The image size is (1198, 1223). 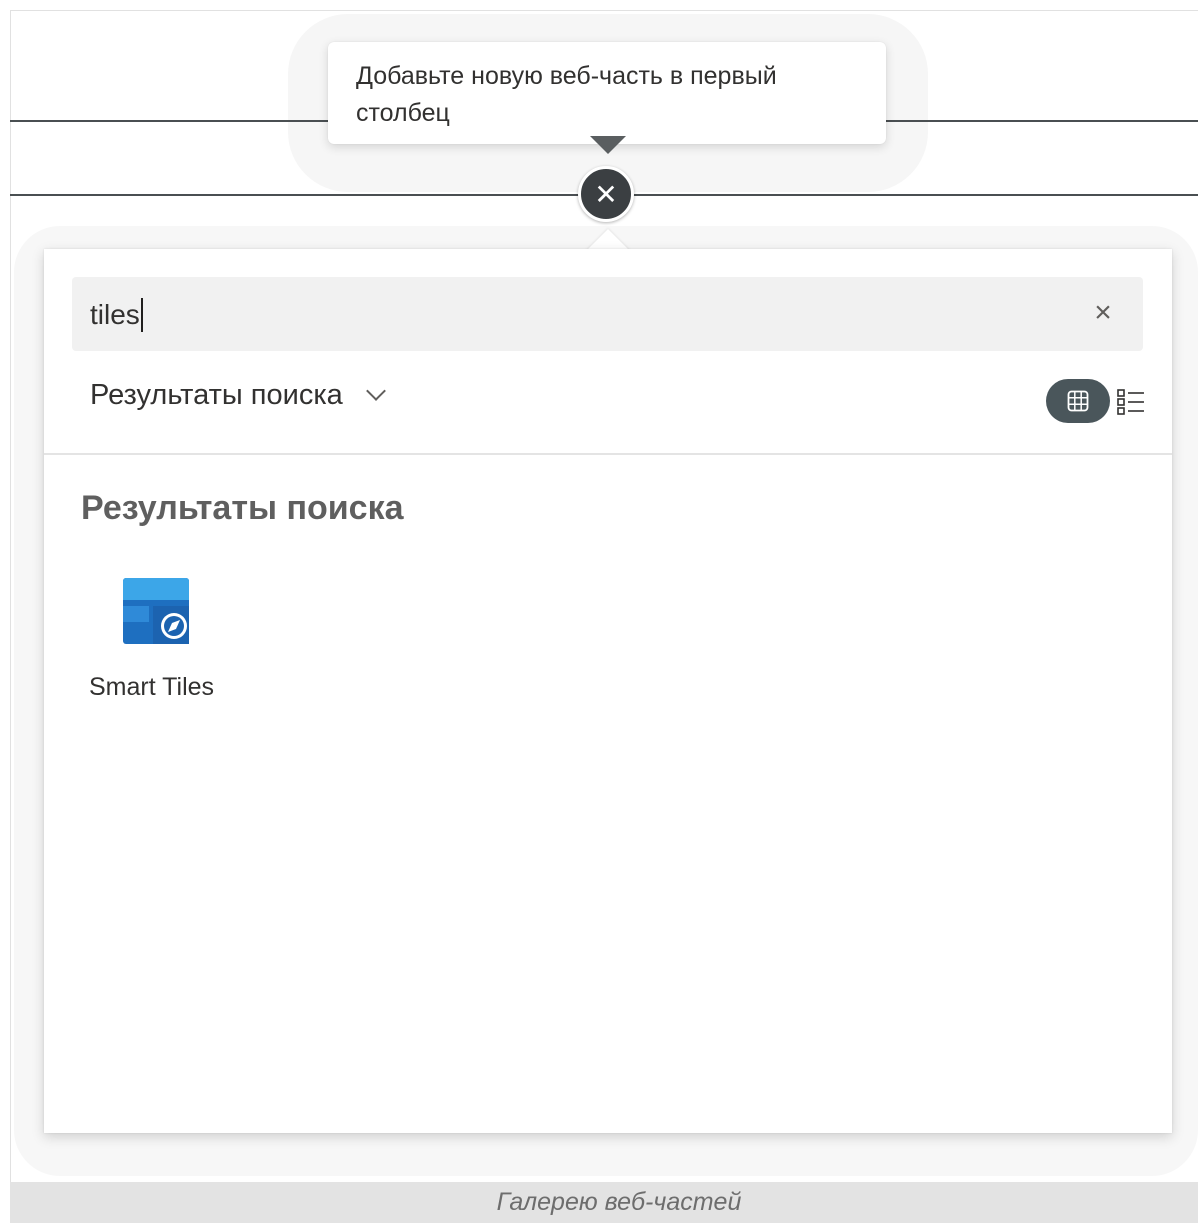 I want to click on webpart-tile-label: Smart Tiles, so click(x=152, y=687).